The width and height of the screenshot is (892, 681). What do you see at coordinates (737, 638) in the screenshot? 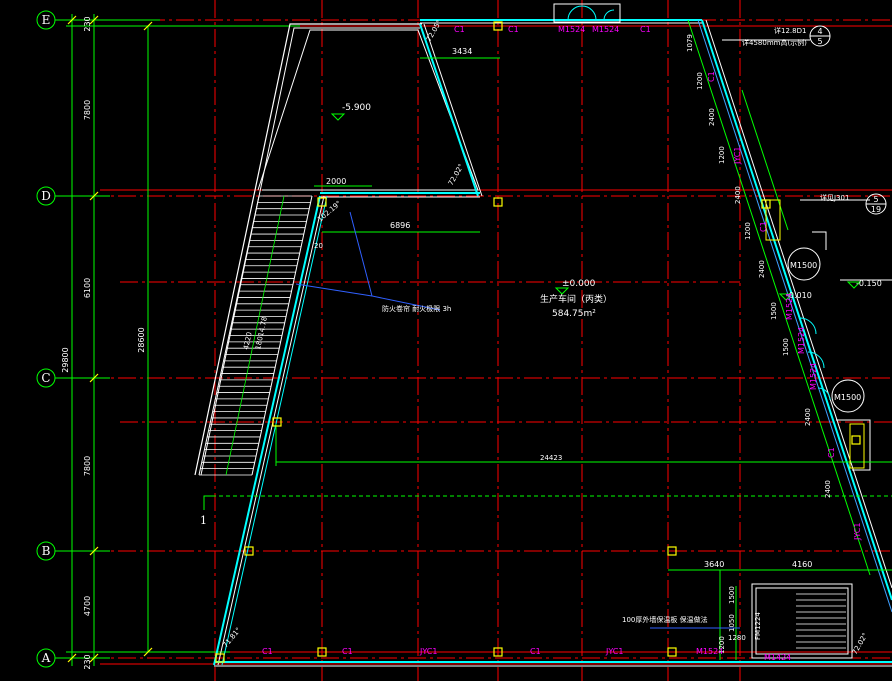
I see `dim-bottom-small-4: 1280` at bounding box center [737, 638].